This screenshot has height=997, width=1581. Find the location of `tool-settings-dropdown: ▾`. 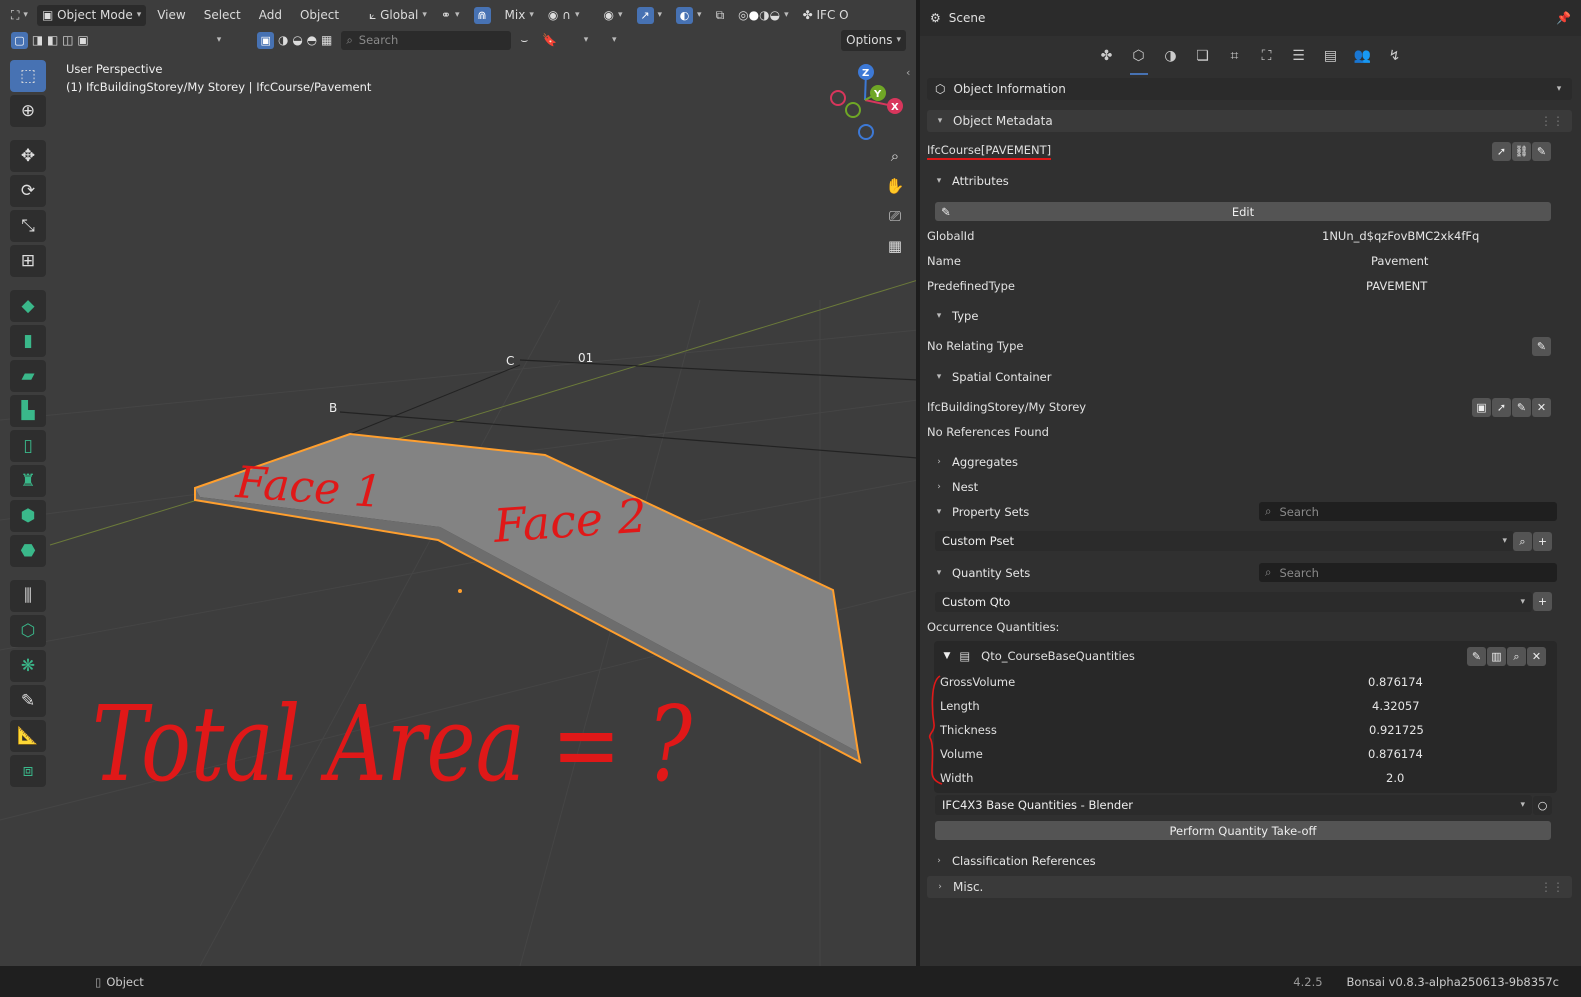

tool-settings-dropdown: ▾ is located at coordinates (217, 40).